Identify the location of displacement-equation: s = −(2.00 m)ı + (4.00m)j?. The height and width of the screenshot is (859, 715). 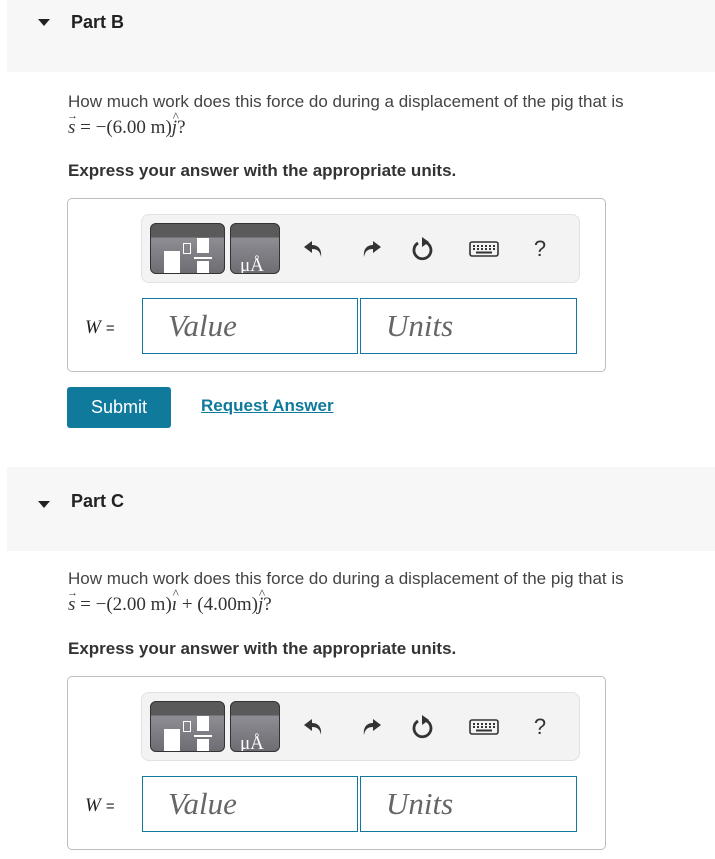
(391, 599).